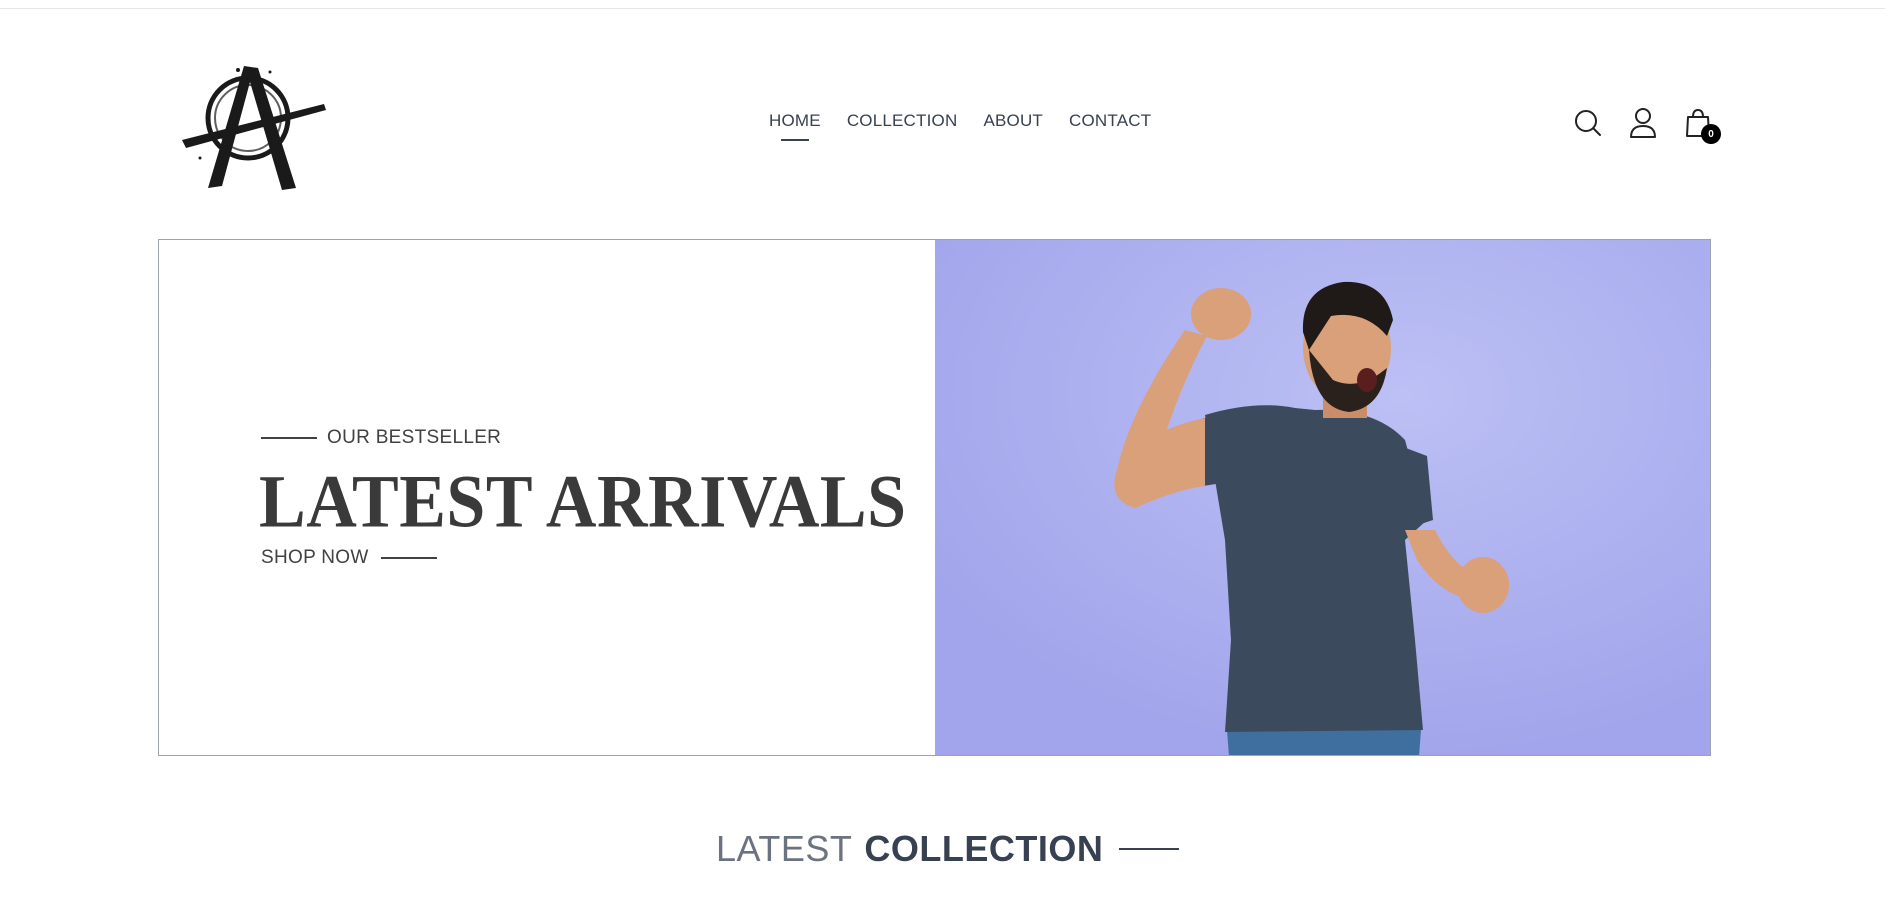 This screenshot has height=907, width=1885. What do you see at coordinates (1711, 134) in the screenshot?
I see `cart-count-badge: 0` at bounding box center [1711, 134].